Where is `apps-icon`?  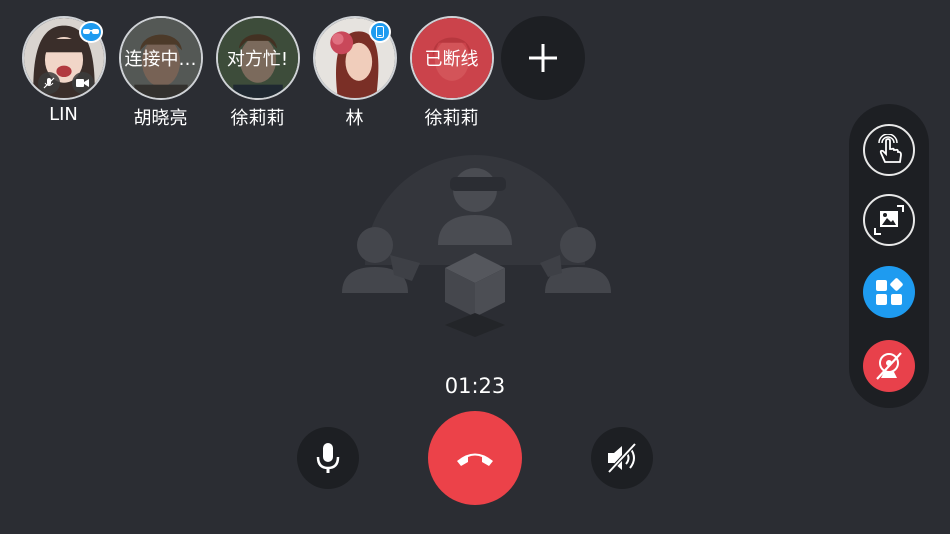
apps-icon is located at coordinates (889, 291).